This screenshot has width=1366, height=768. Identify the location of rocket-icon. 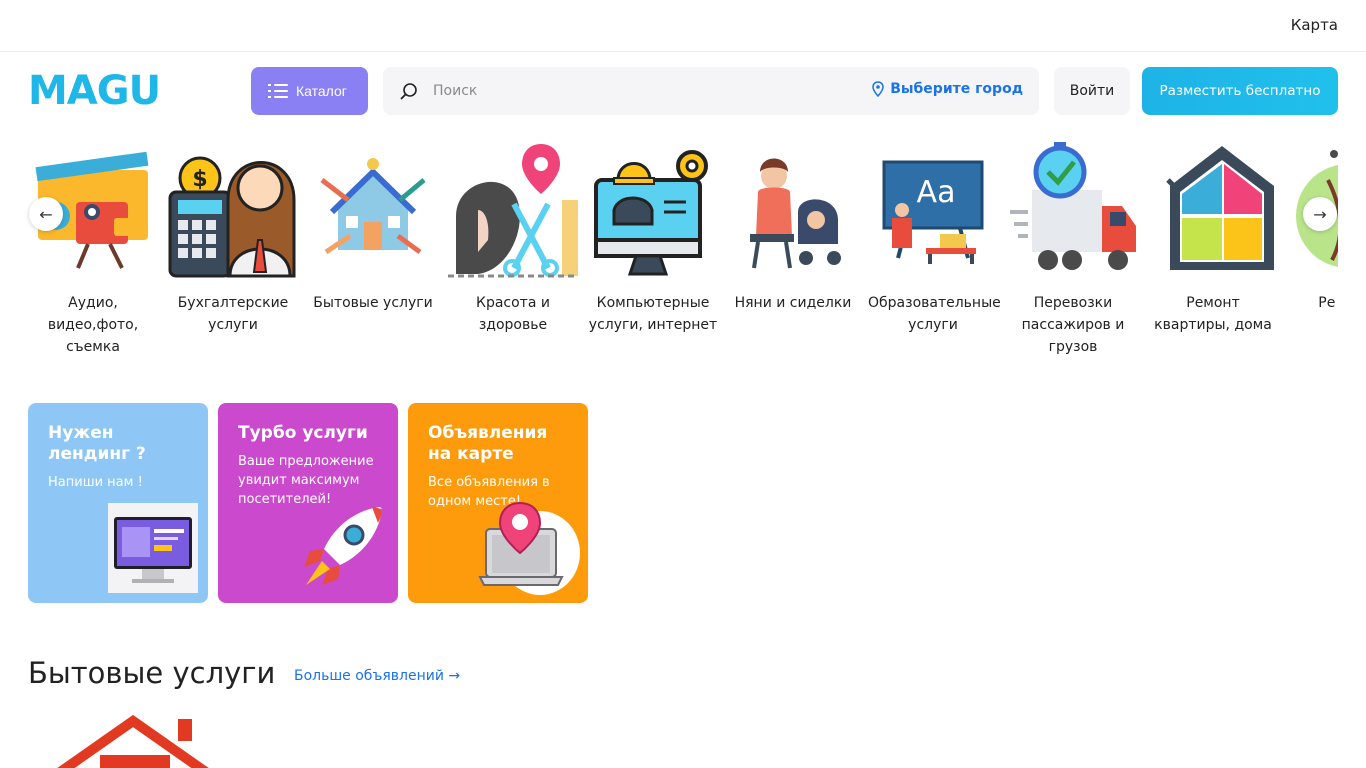
(343, 546).